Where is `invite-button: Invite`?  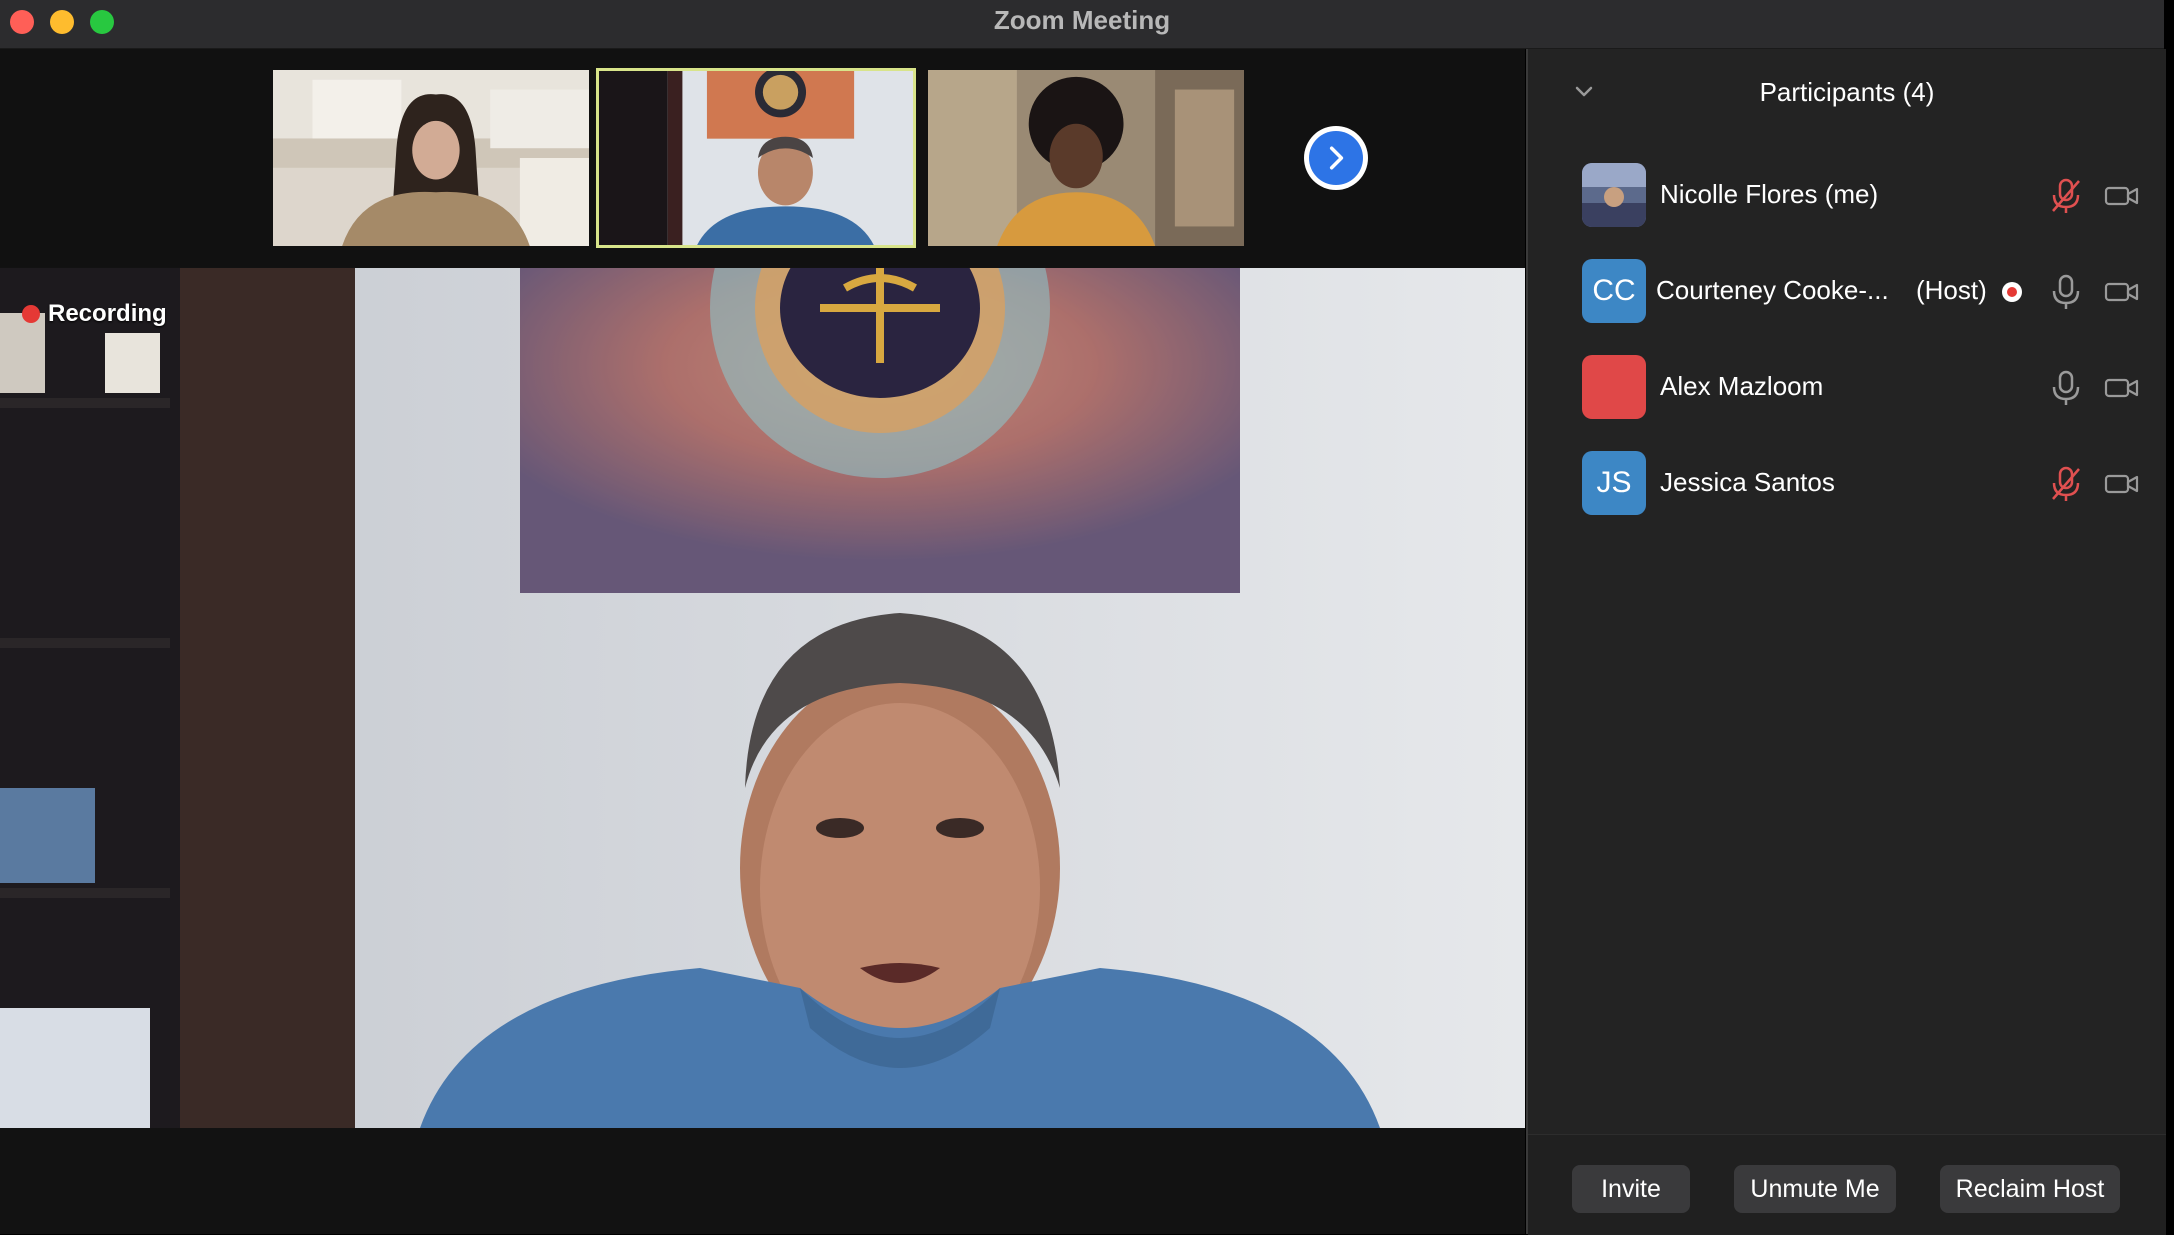
invite-button: Invite is located at coordinates (1631, 1189).